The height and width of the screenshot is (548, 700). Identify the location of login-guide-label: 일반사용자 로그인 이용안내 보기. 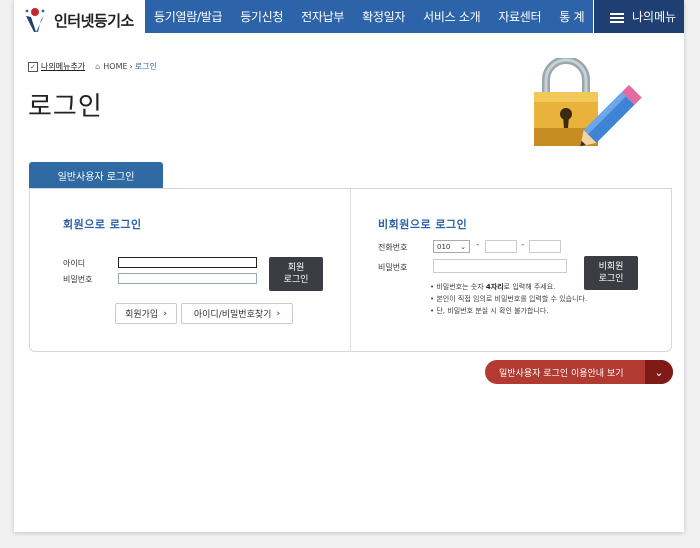
(561, 373).